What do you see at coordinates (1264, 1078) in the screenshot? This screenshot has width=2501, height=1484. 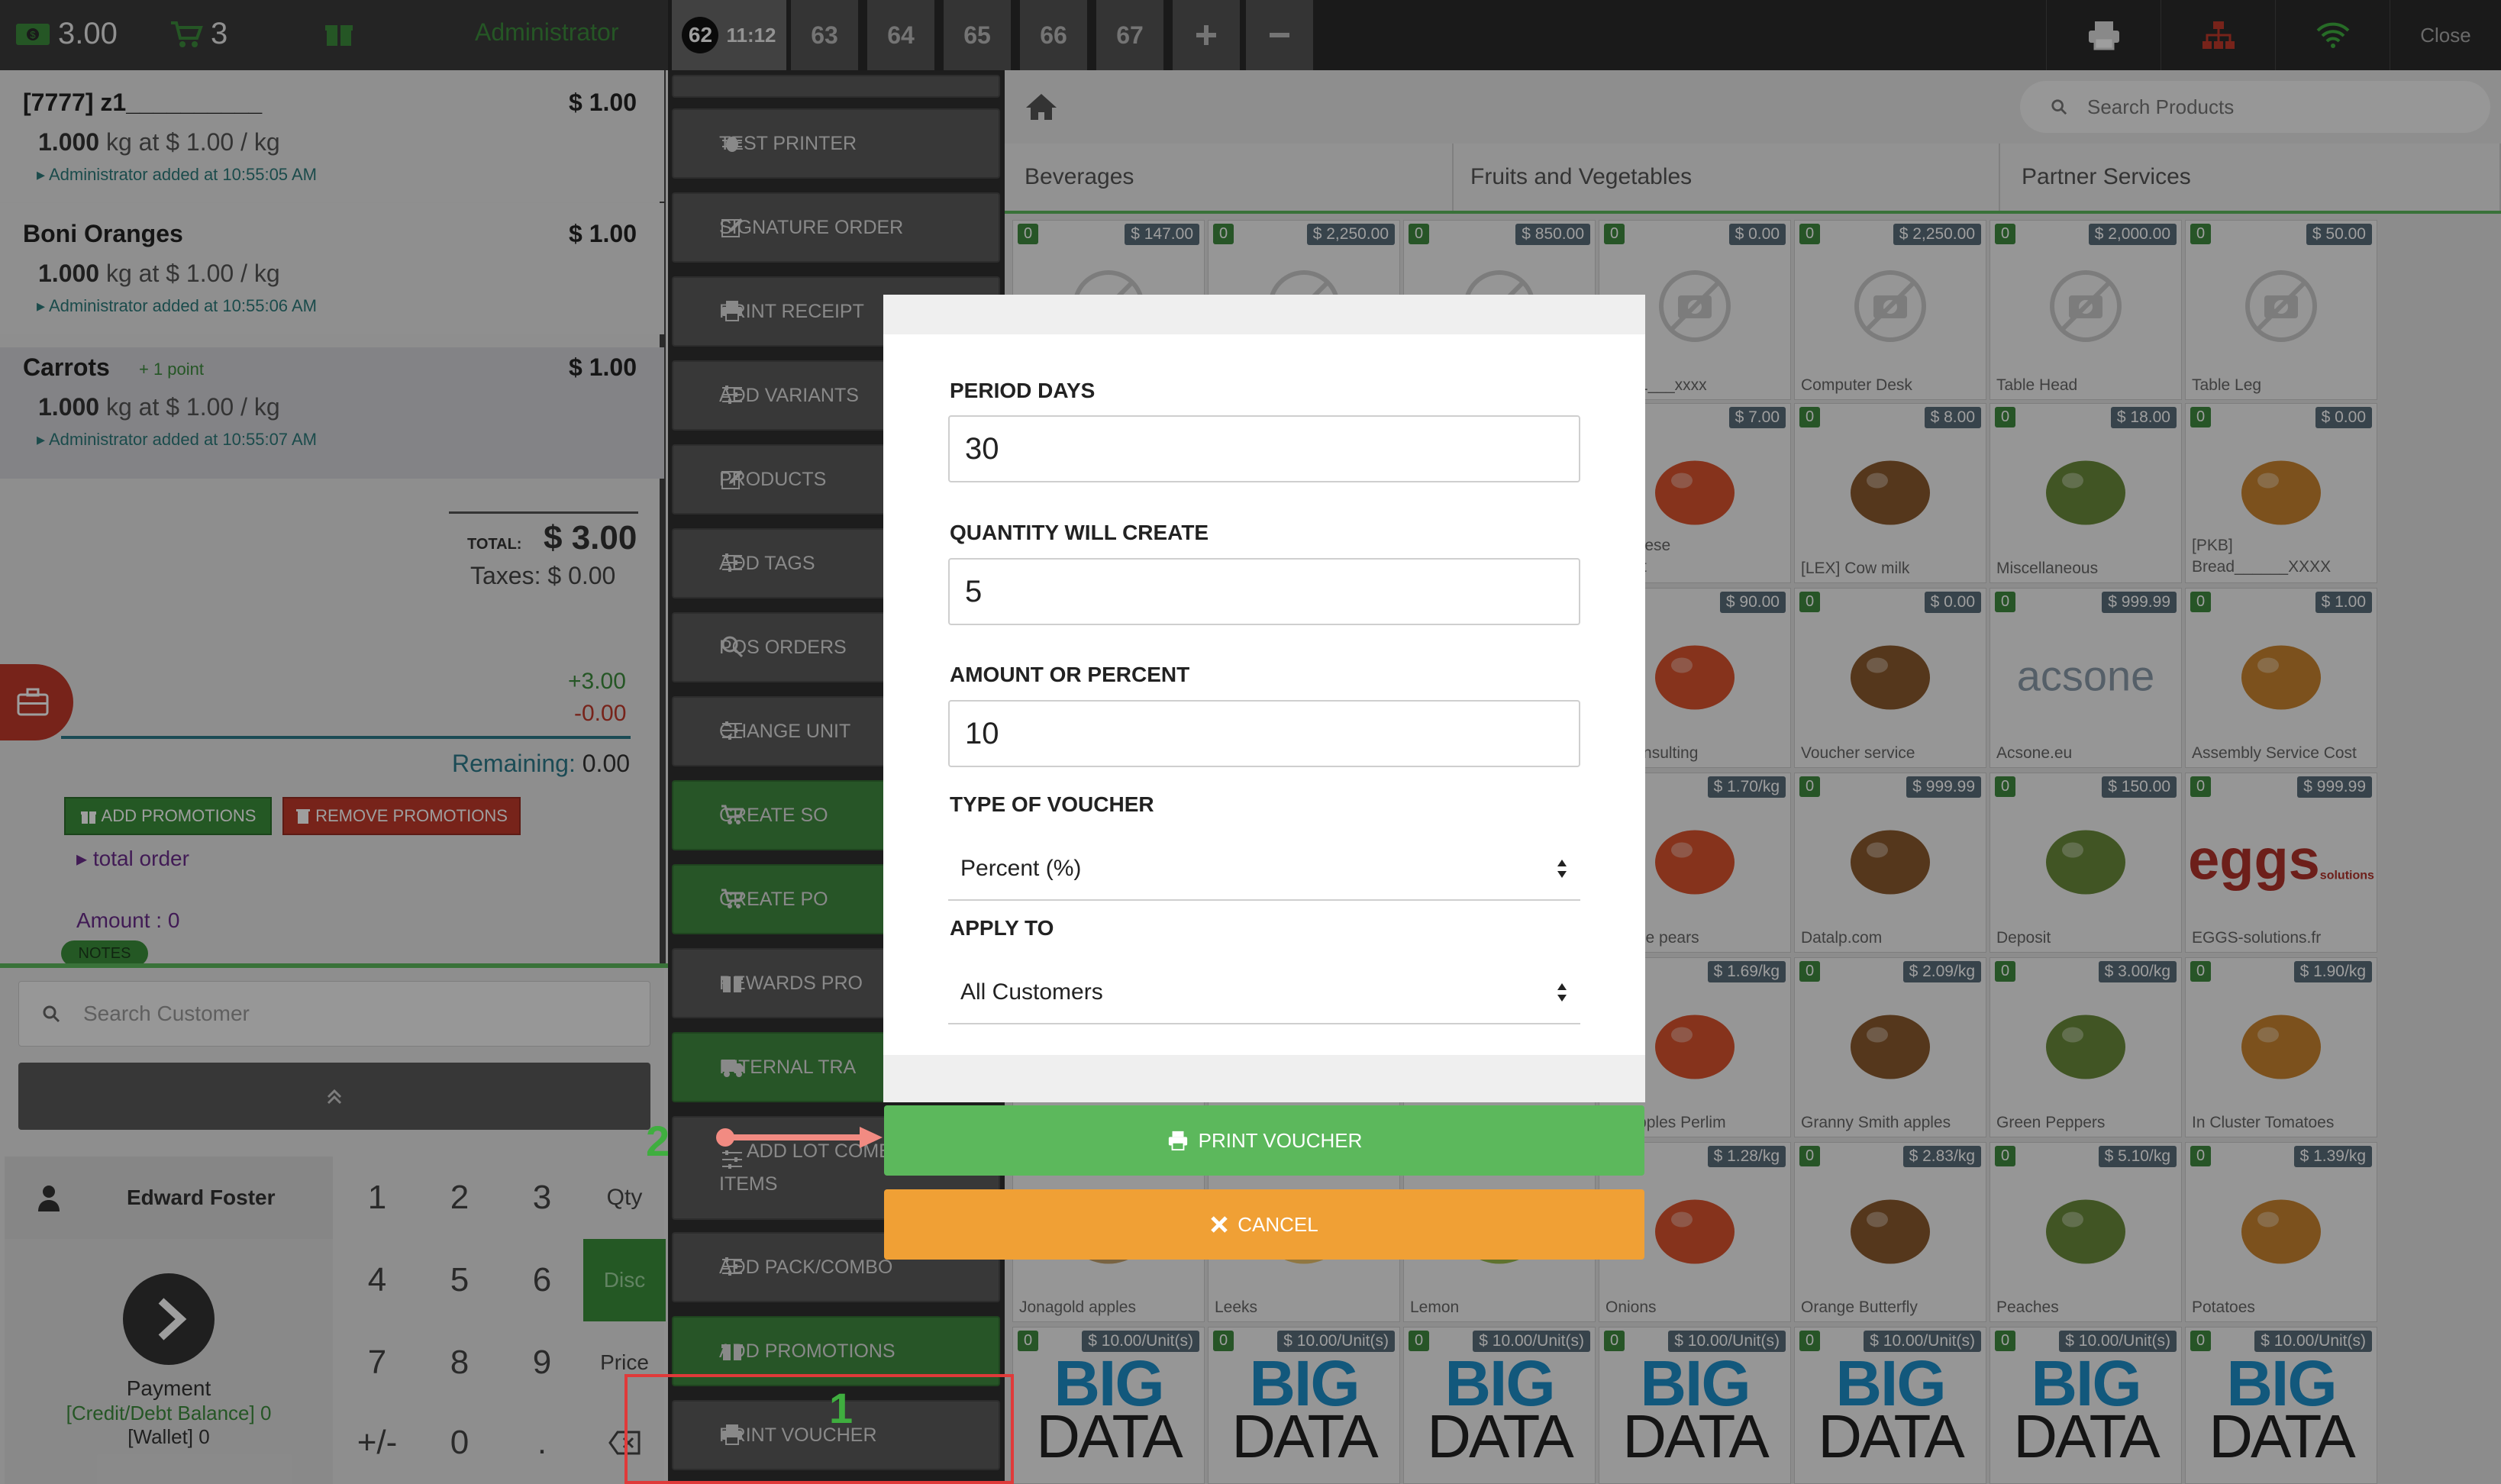 I see `dialog-footer` at bounding box center [1264, 1078].